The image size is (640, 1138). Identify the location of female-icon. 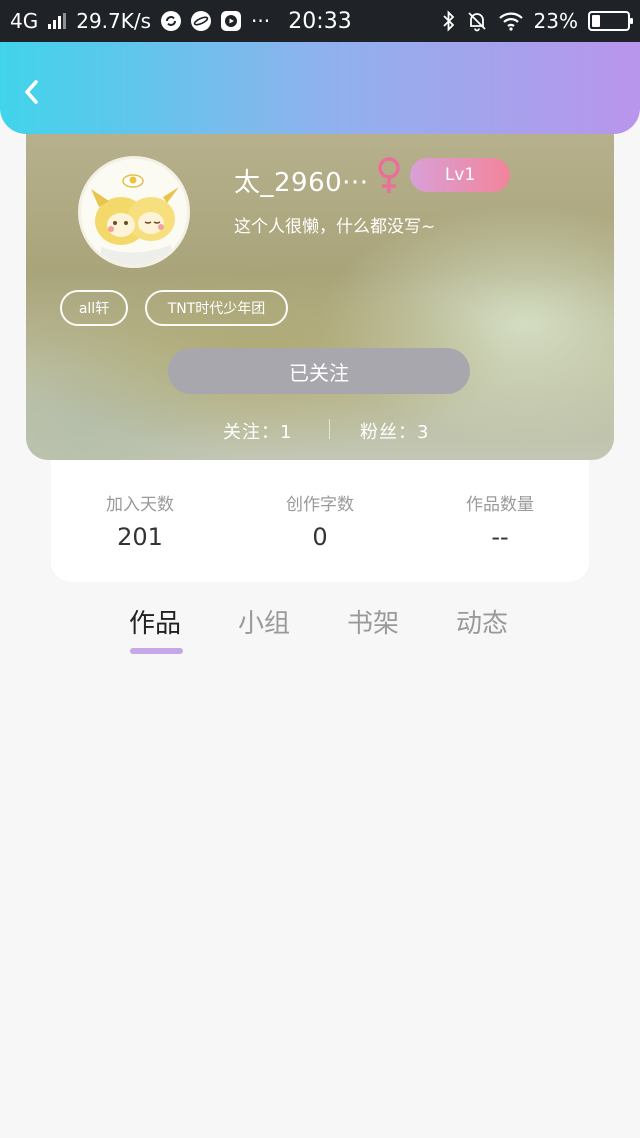
(389, 175).